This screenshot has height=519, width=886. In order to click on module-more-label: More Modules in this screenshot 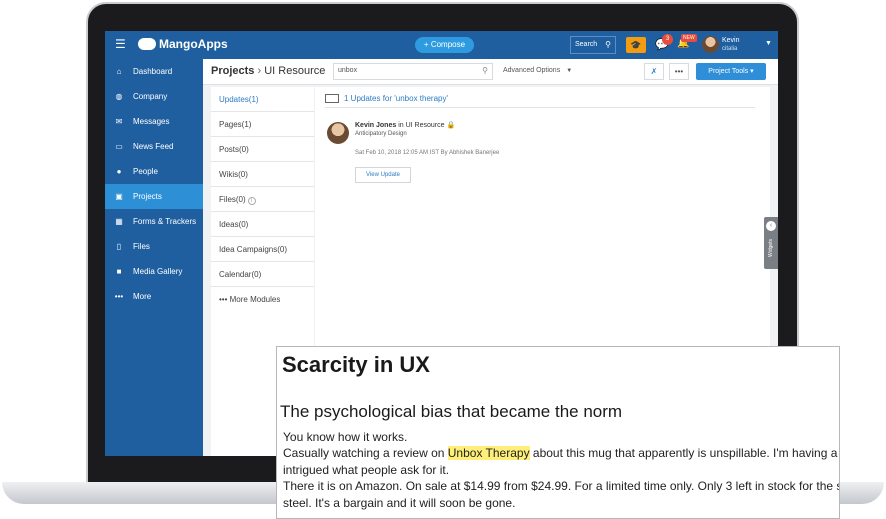, I will do `click(255, 299)`.